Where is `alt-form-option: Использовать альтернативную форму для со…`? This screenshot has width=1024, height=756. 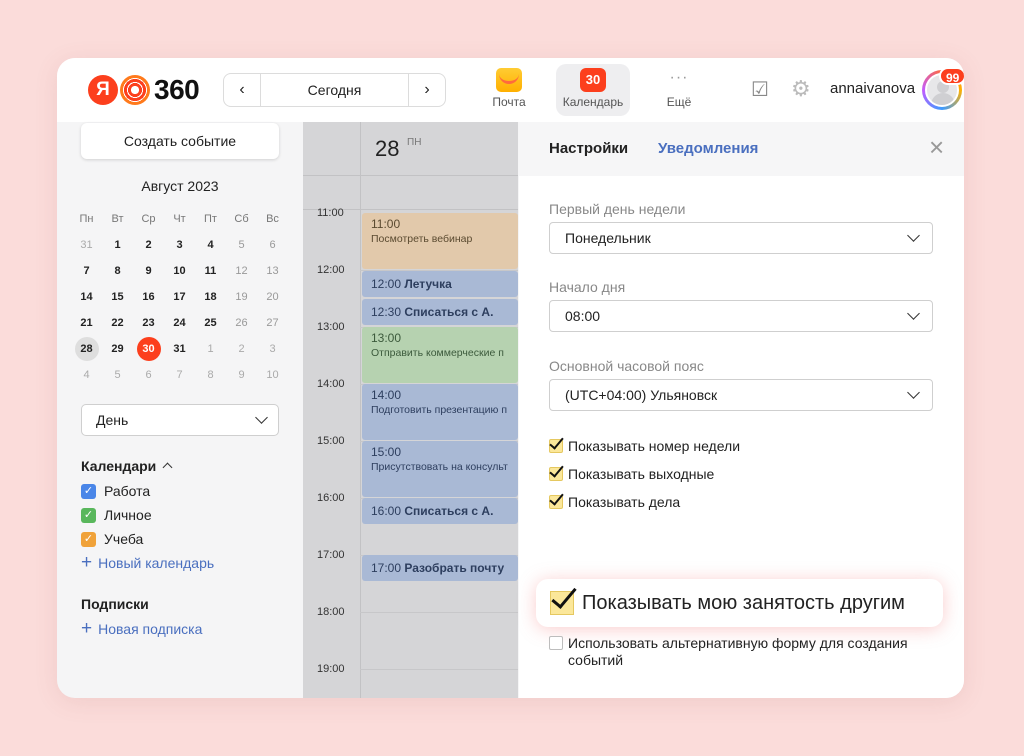 alt-form-option: Использовать альтернативную форму для со… is located at coordinates (741, 652).